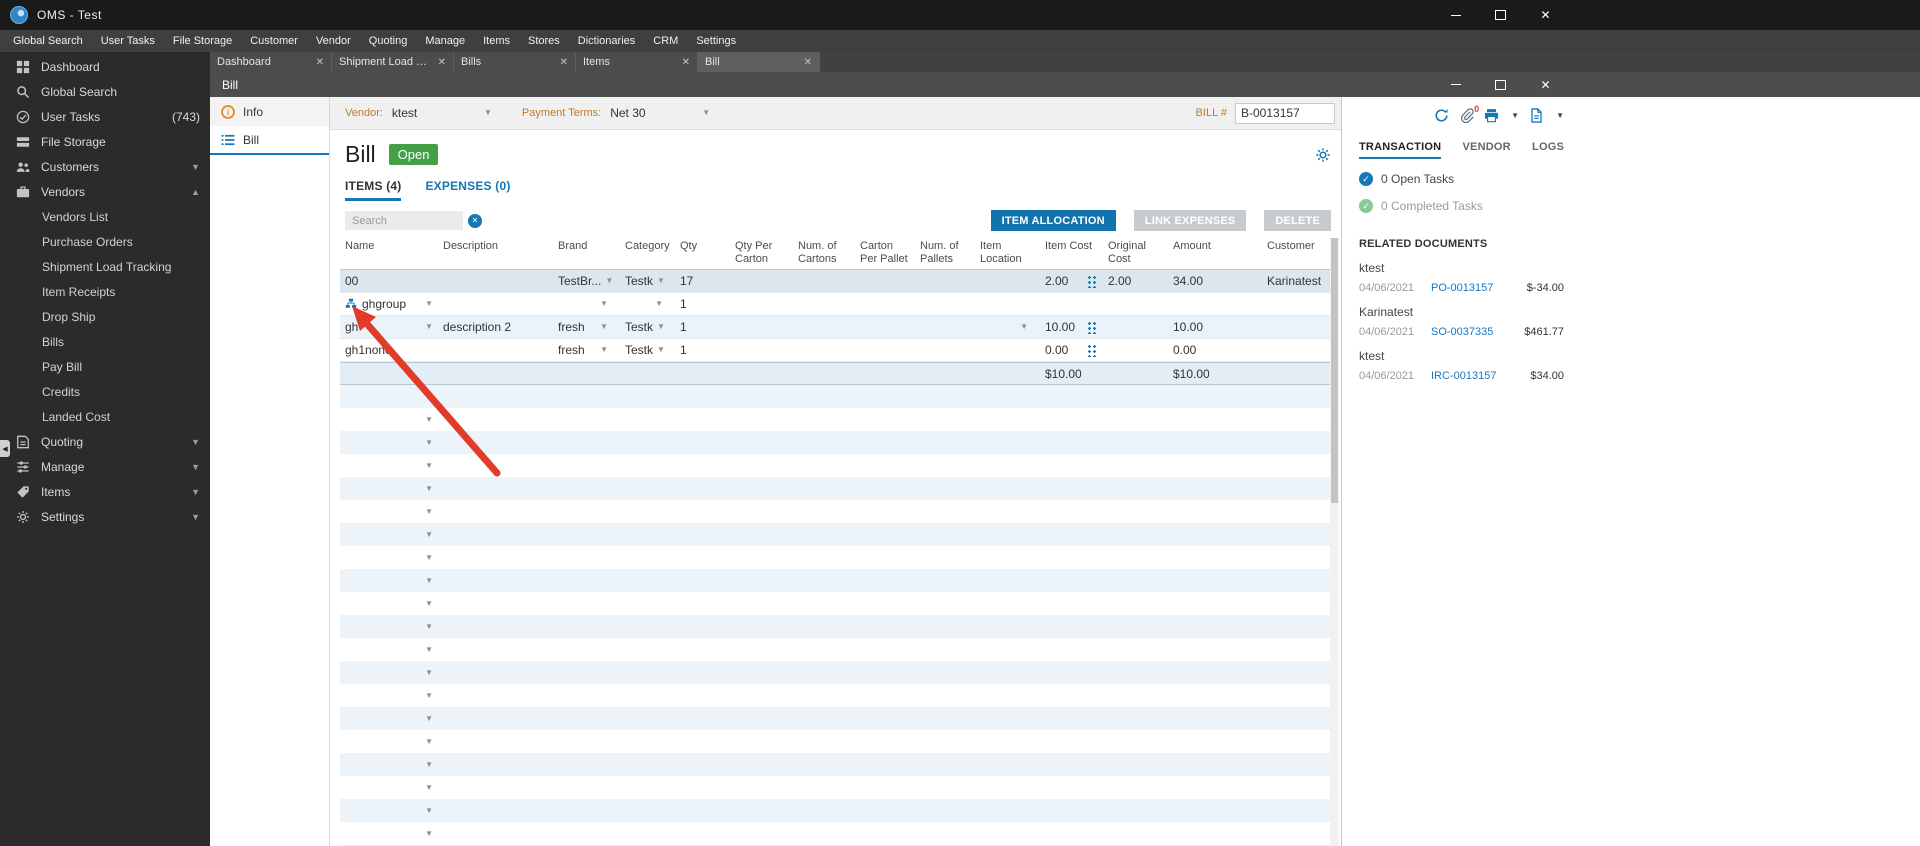 The width and height of the screenshot is (1920, 846). I want to click on sidebar-item-file-storage: File Storage, so click(105, 141).